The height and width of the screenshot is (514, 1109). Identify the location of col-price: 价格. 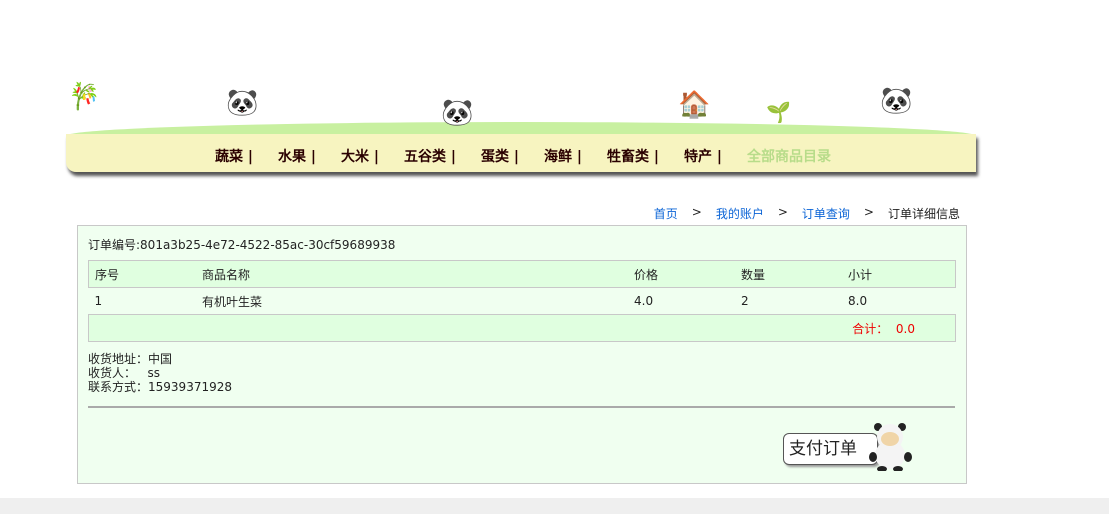
(681, 274).